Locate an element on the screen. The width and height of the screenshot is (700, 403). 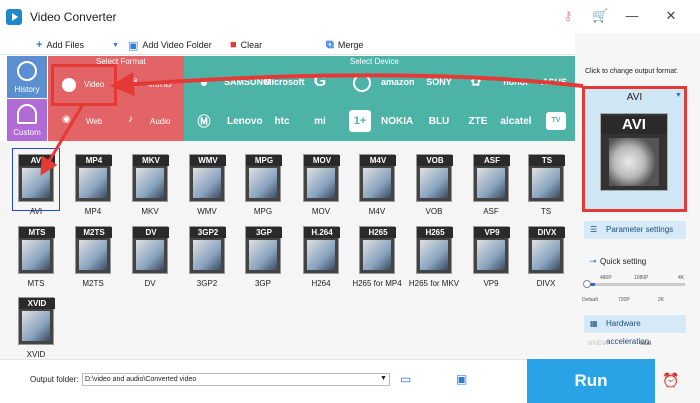
device-huawei: ✿ is located at coordinates (476, 82).